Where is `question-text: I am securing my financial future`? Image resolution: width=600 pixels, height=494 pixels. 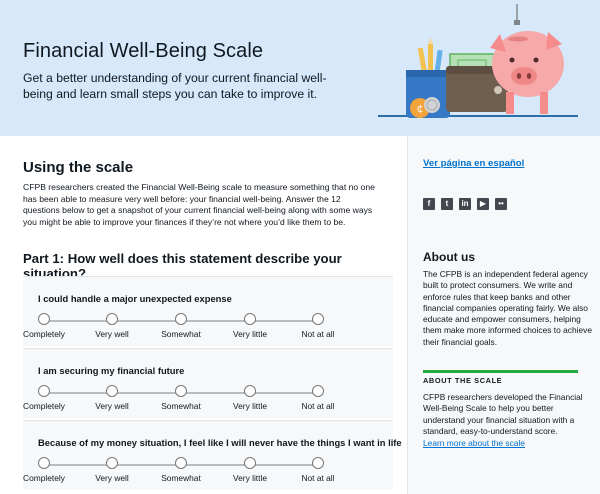
question-text: I am securing my financial future is located at coordinates (111, 370).